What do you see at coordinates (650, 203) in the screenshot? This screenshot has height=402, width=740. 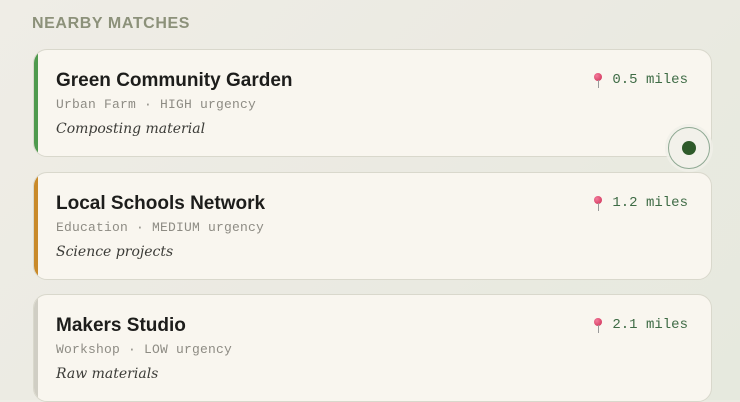 I see `distance-value: 1.2 miles` at bounding box center [650, 203].